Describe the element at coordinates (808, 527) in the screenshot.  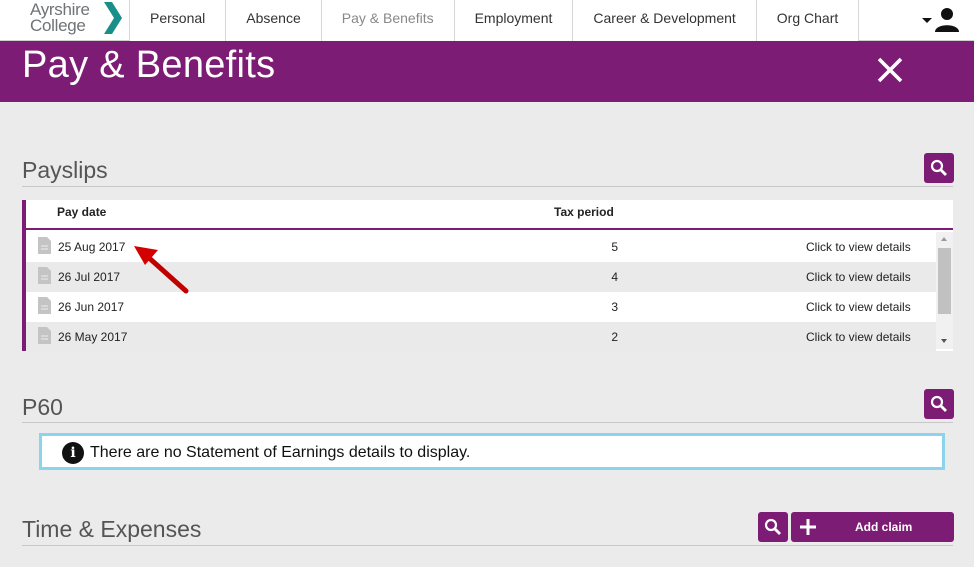
I see `plus-icon` at that location.